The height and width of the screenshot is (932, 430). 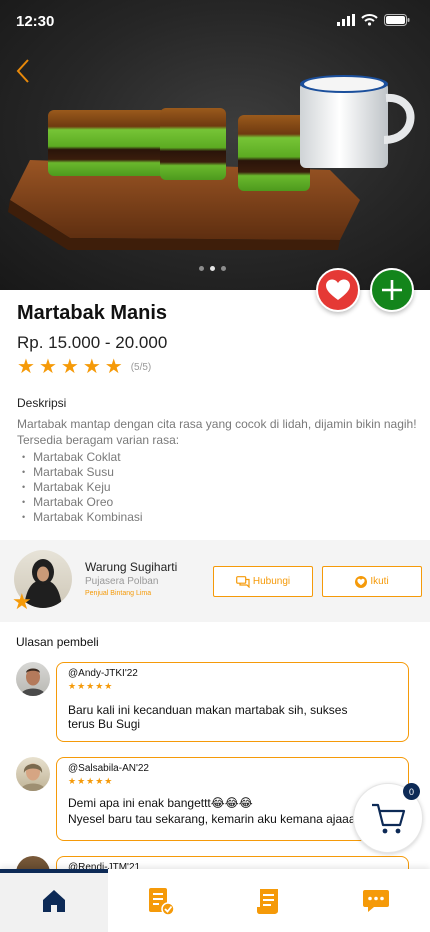 I want to click on heart-icon, so click(x=338, y=289).